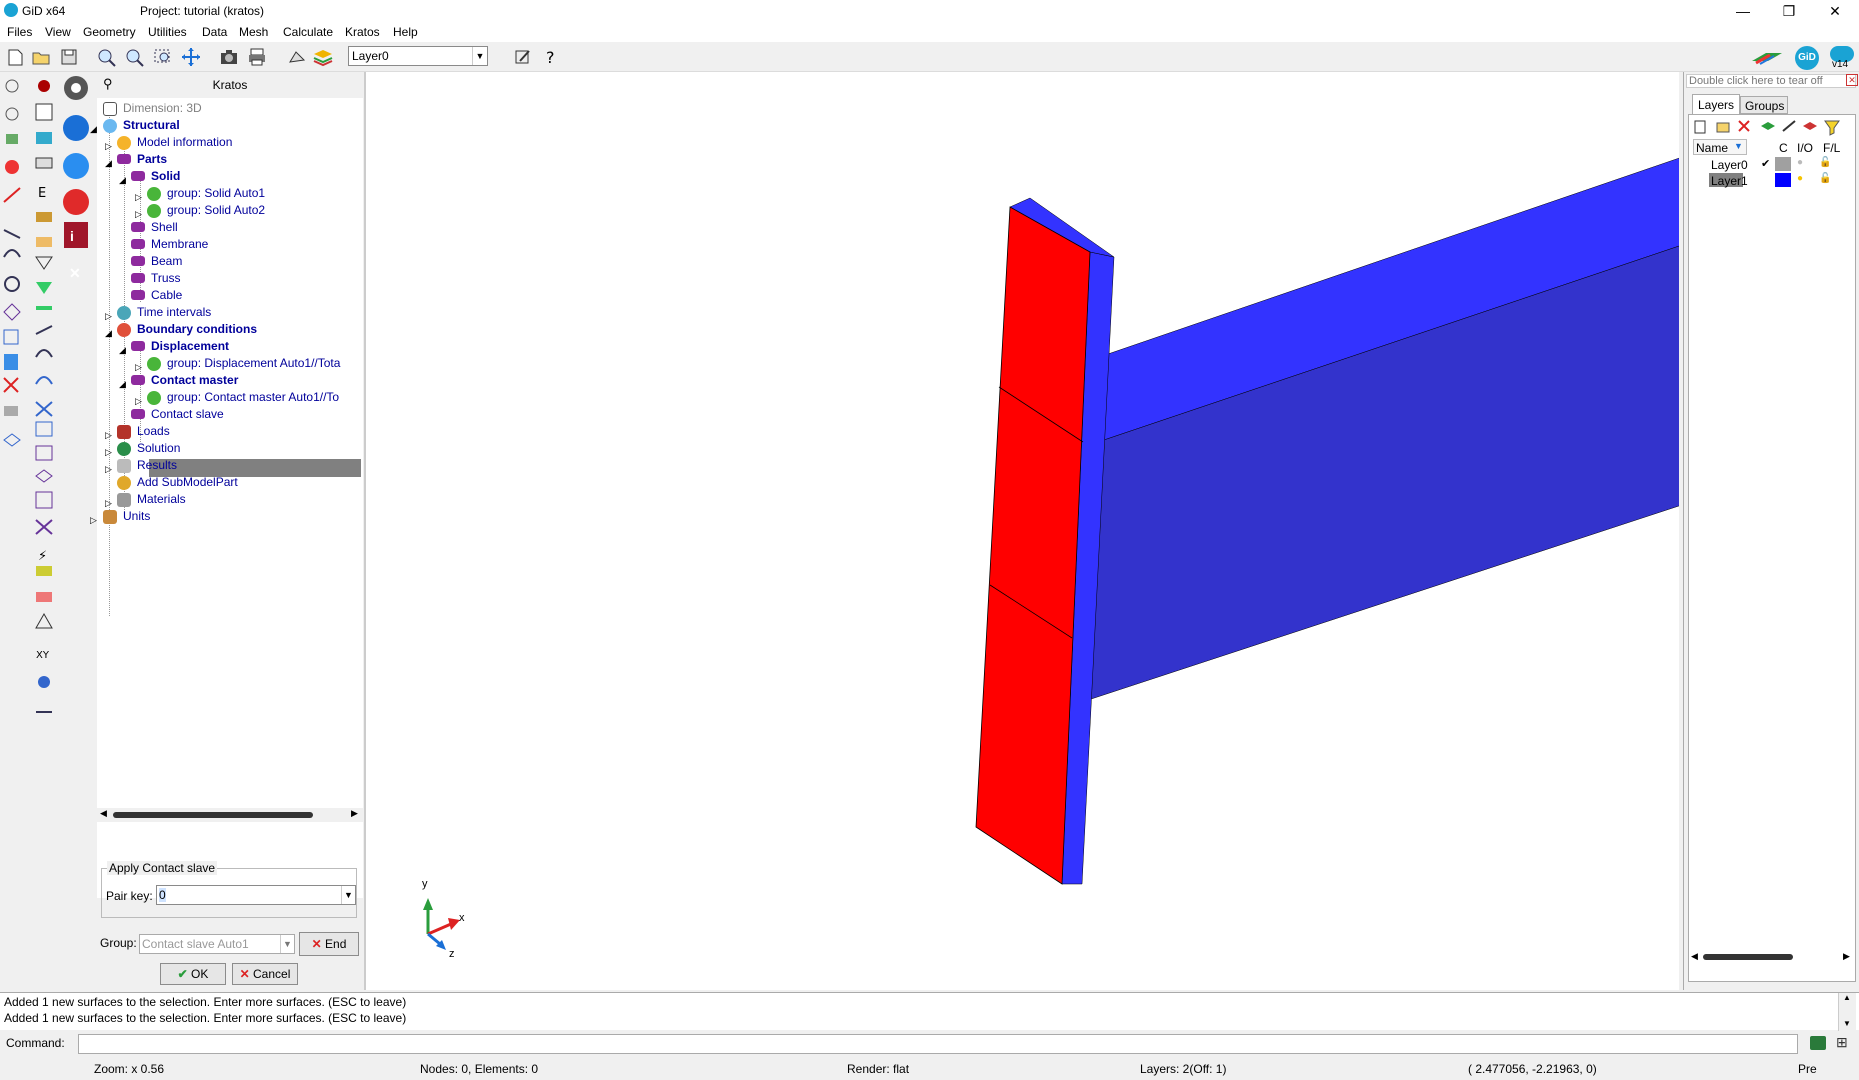  What do you see at coordinates (551, 57) in the screenshot?
I see `help-icon: ?` at bounding box center [551, 57].